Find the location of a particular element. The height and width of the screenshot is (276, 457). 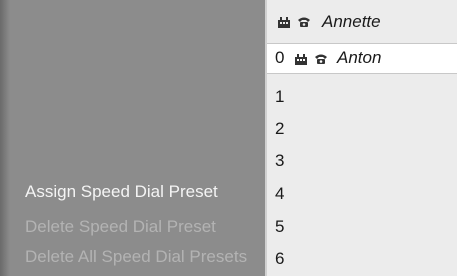

list-item-annette: Annette is located at coordinates (362, 23).